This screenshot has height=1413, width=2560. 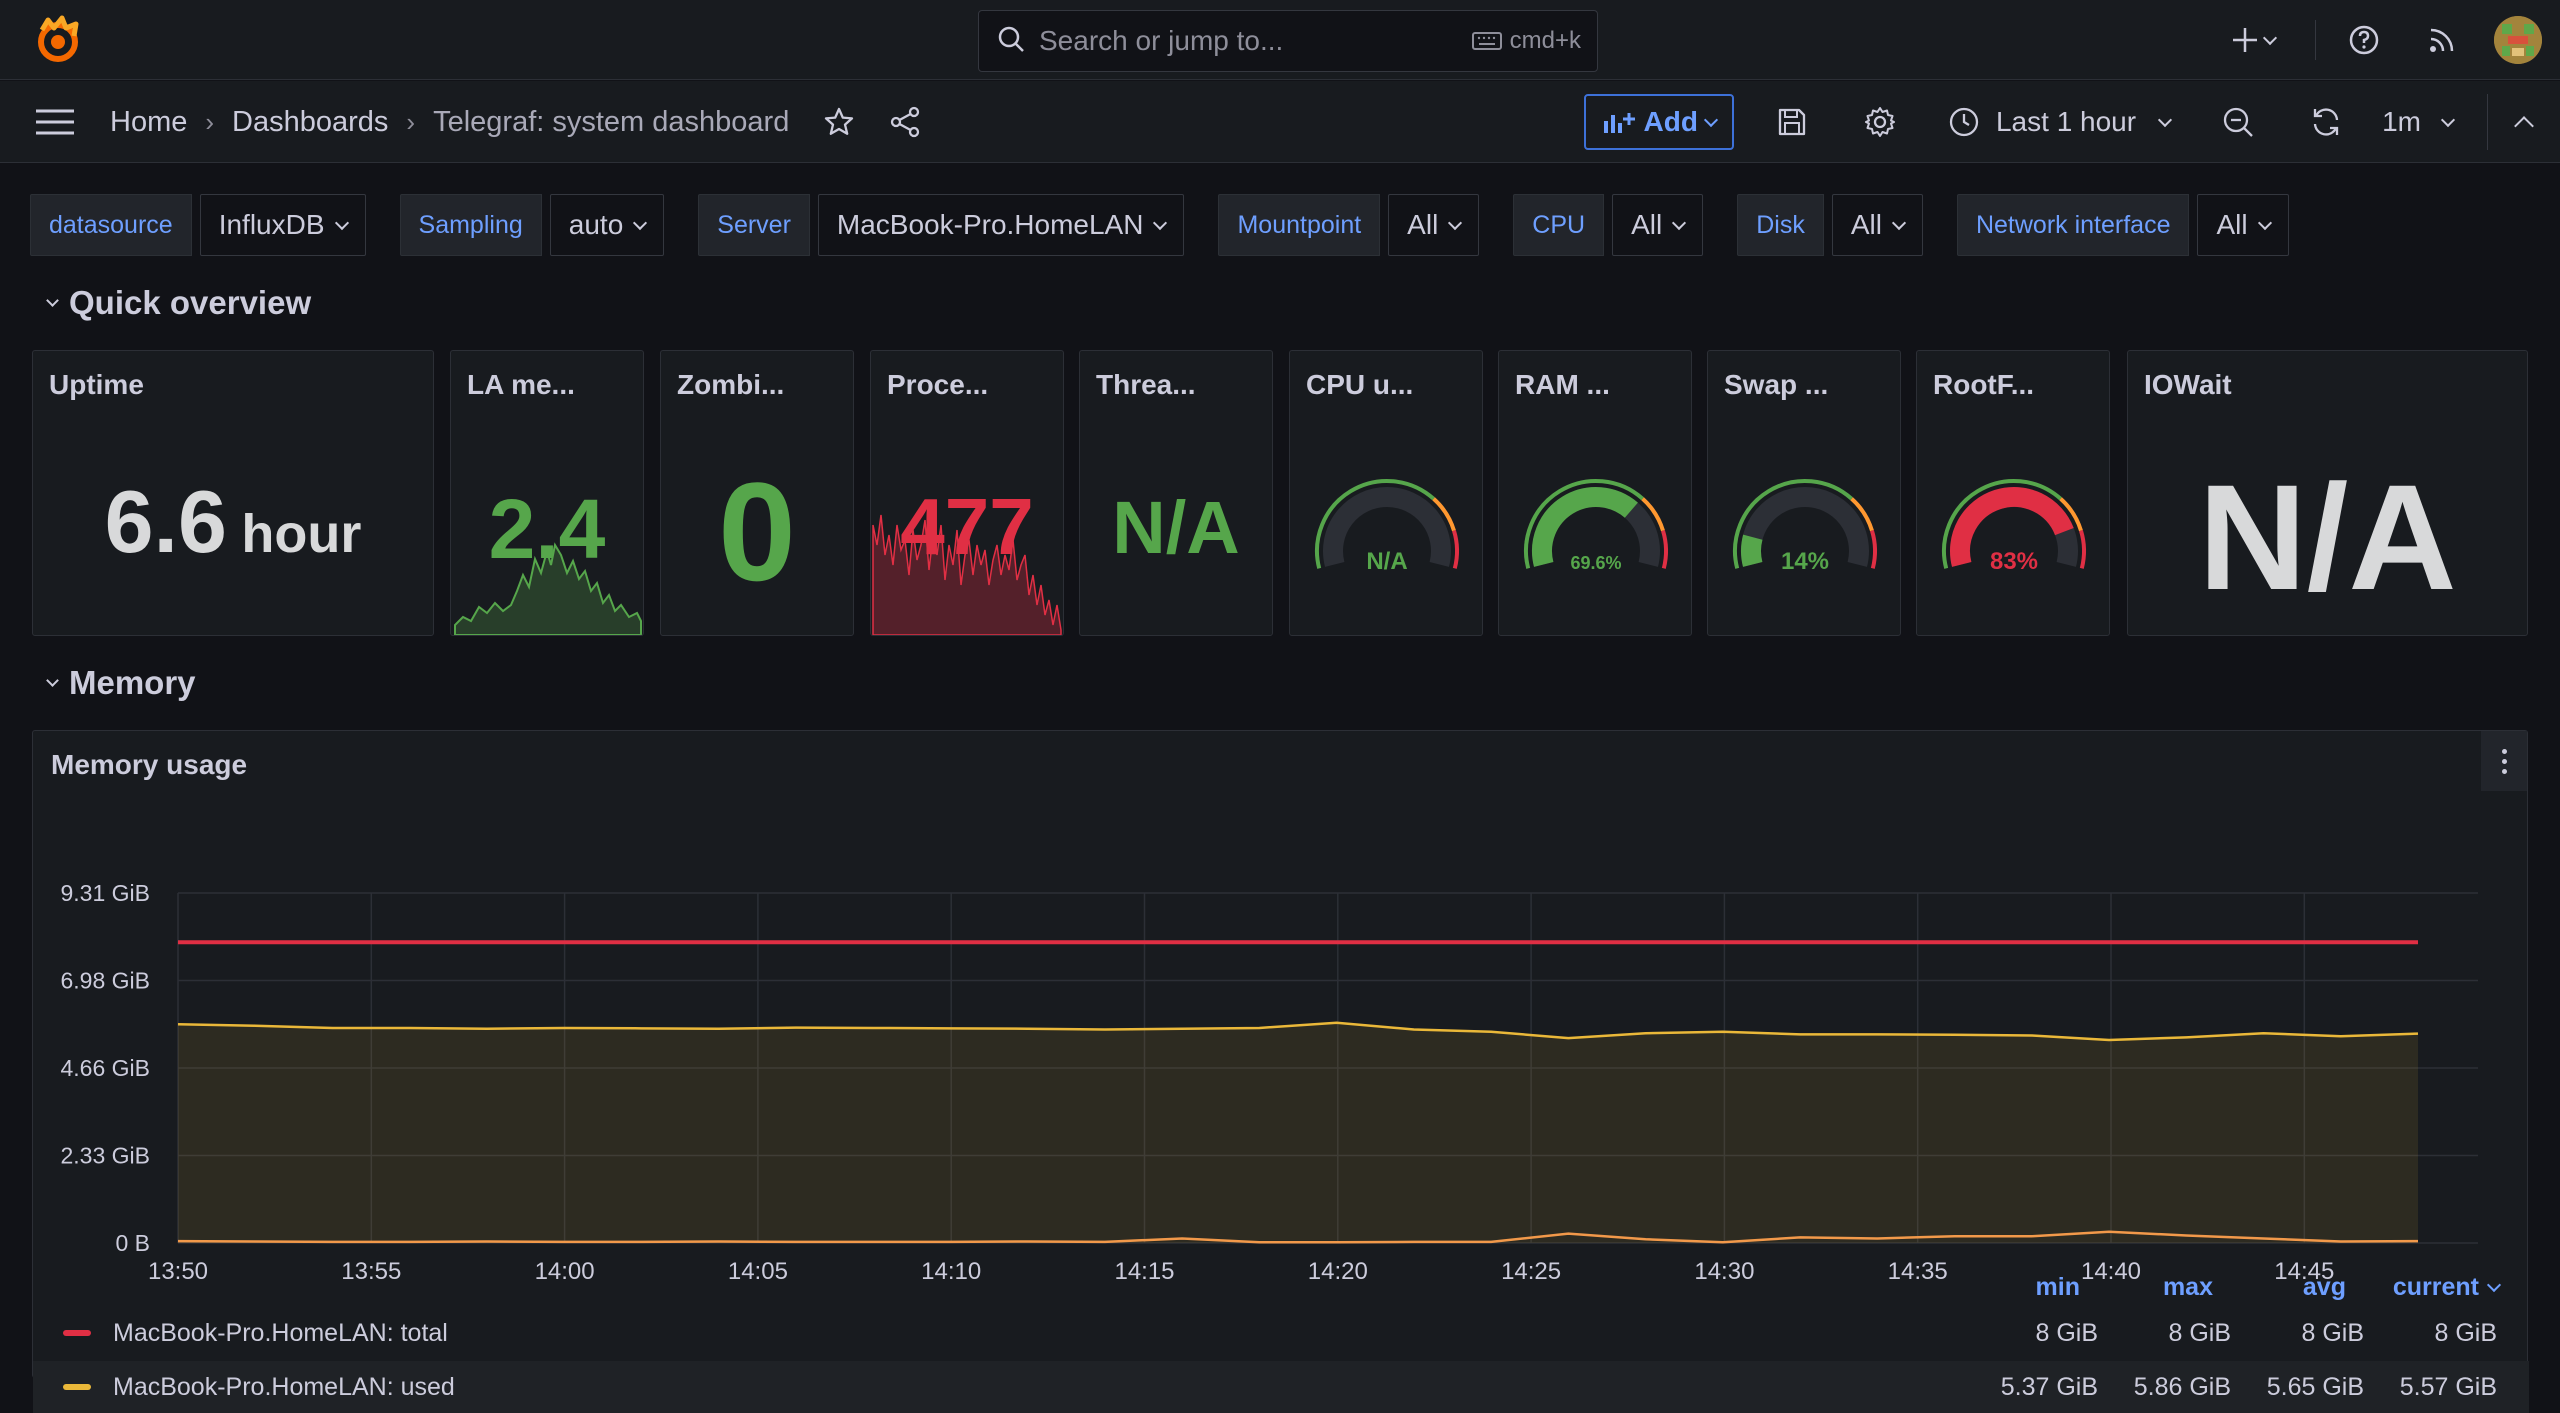 What do you see at coordinates (1176, 493) in the screenshot?
I see `threads-panel: Threa... N/A` at bounding box center [1176, 493].